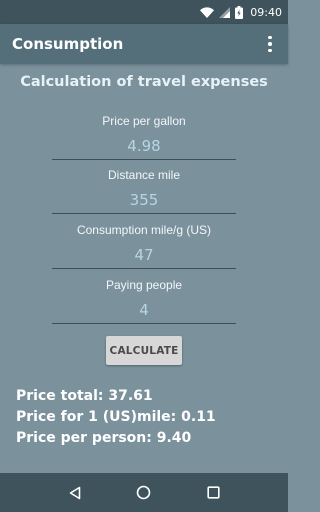 The height and width of the screenshot is (512, 320). I want to click on price-per-gallon-field: Price per gallon, so click(144, 137).